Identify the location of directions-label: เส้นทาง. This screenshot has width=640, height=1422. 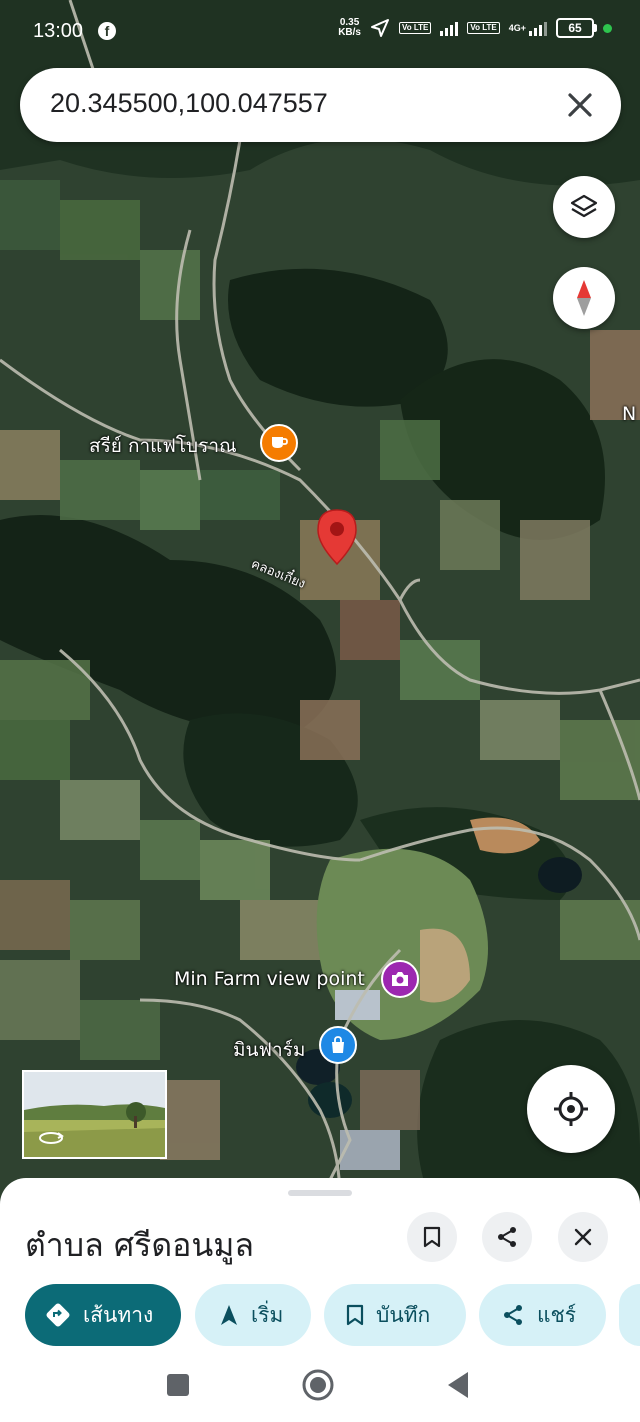
(118, 1314).